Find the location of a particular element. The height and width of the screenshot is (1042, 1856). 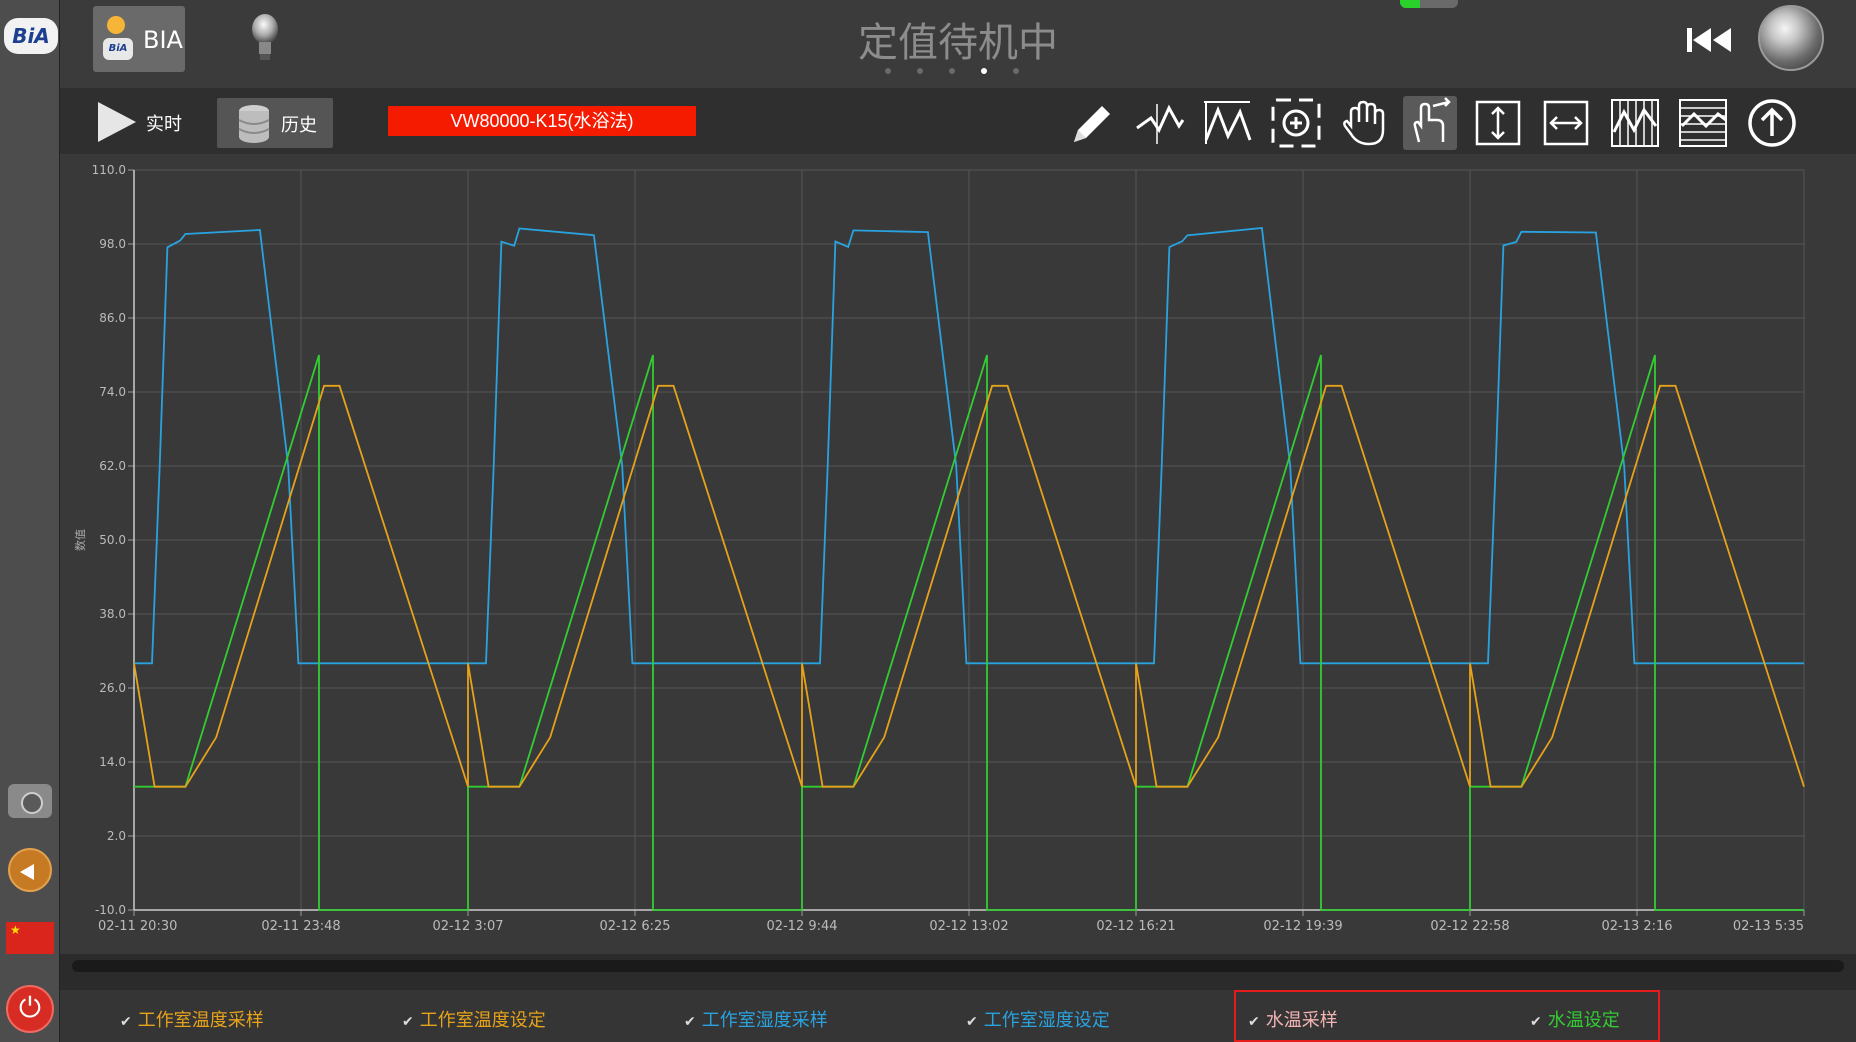

chart-toolbar: 实时 历史 VW80000-K15(水浴法) is located at coordinates (958, 121).